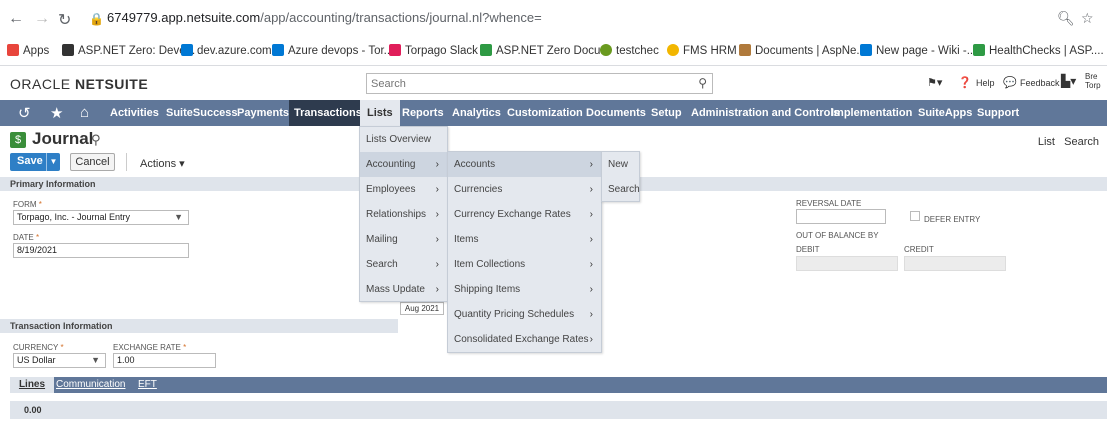 The width and height of the screenshot is (1107, 427). Describe the element at coordinates (328, 113) in the screenshot. I see `menu-transactions: Transactions` at that location.